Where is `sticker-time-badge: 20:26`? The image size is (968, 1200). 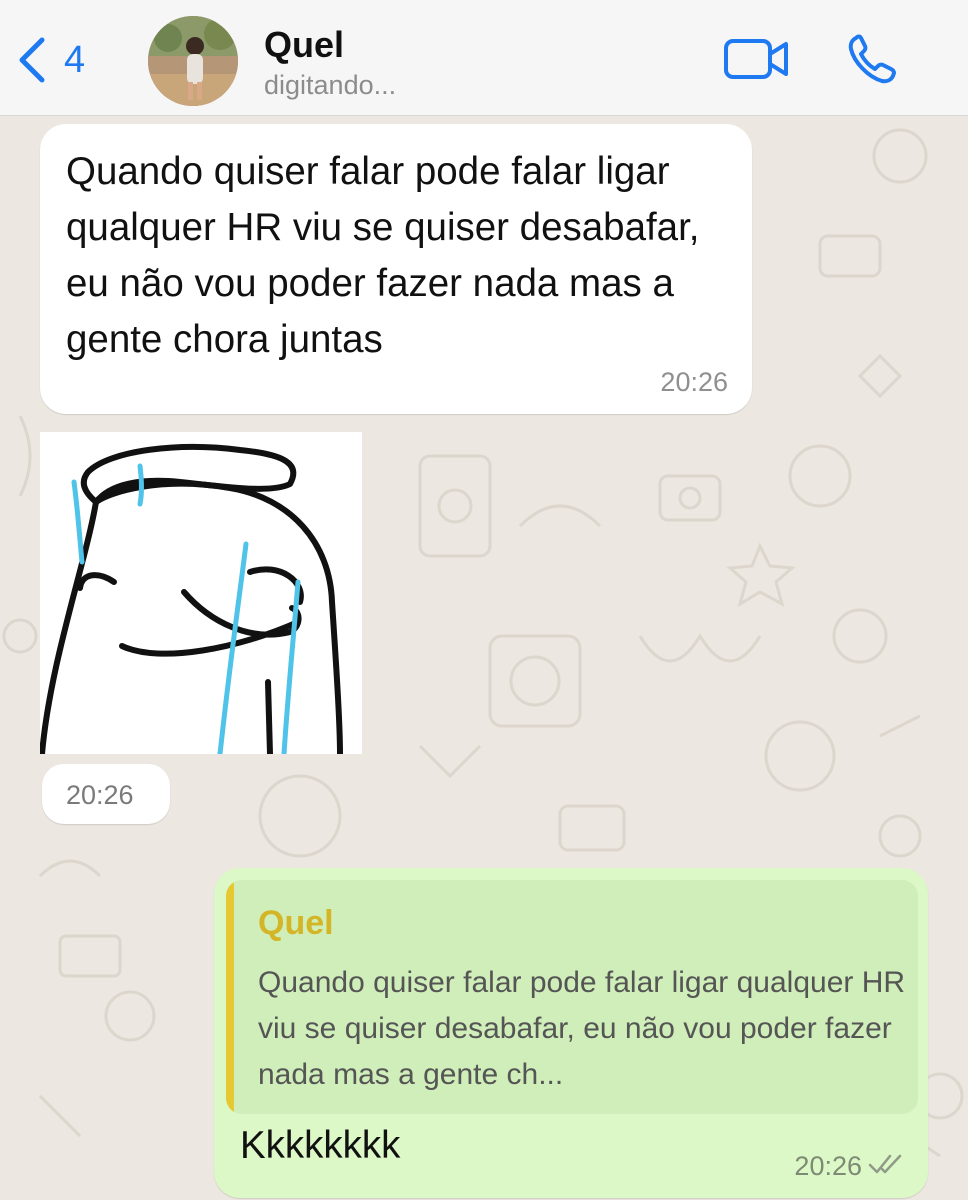 sticker-time-badge: 20:26 is located at coordinates (106, 794).